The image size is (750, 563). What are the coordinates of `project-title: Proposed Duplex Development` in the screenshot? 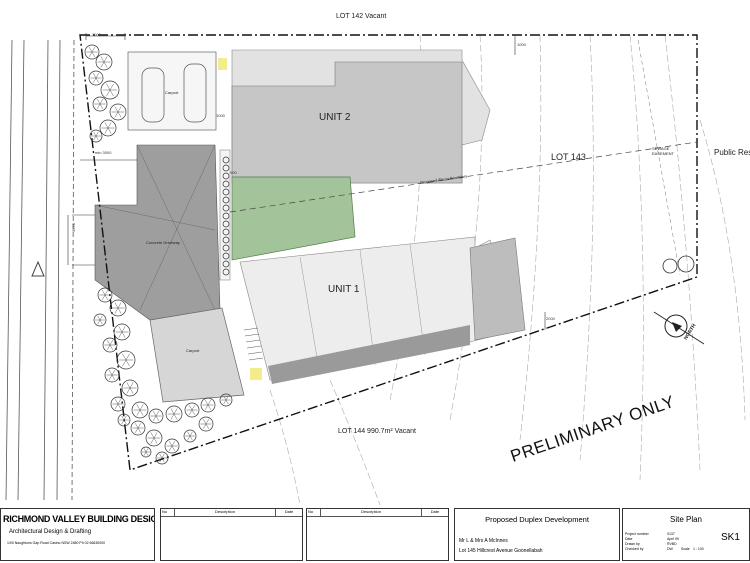 It's located at (537, 519).